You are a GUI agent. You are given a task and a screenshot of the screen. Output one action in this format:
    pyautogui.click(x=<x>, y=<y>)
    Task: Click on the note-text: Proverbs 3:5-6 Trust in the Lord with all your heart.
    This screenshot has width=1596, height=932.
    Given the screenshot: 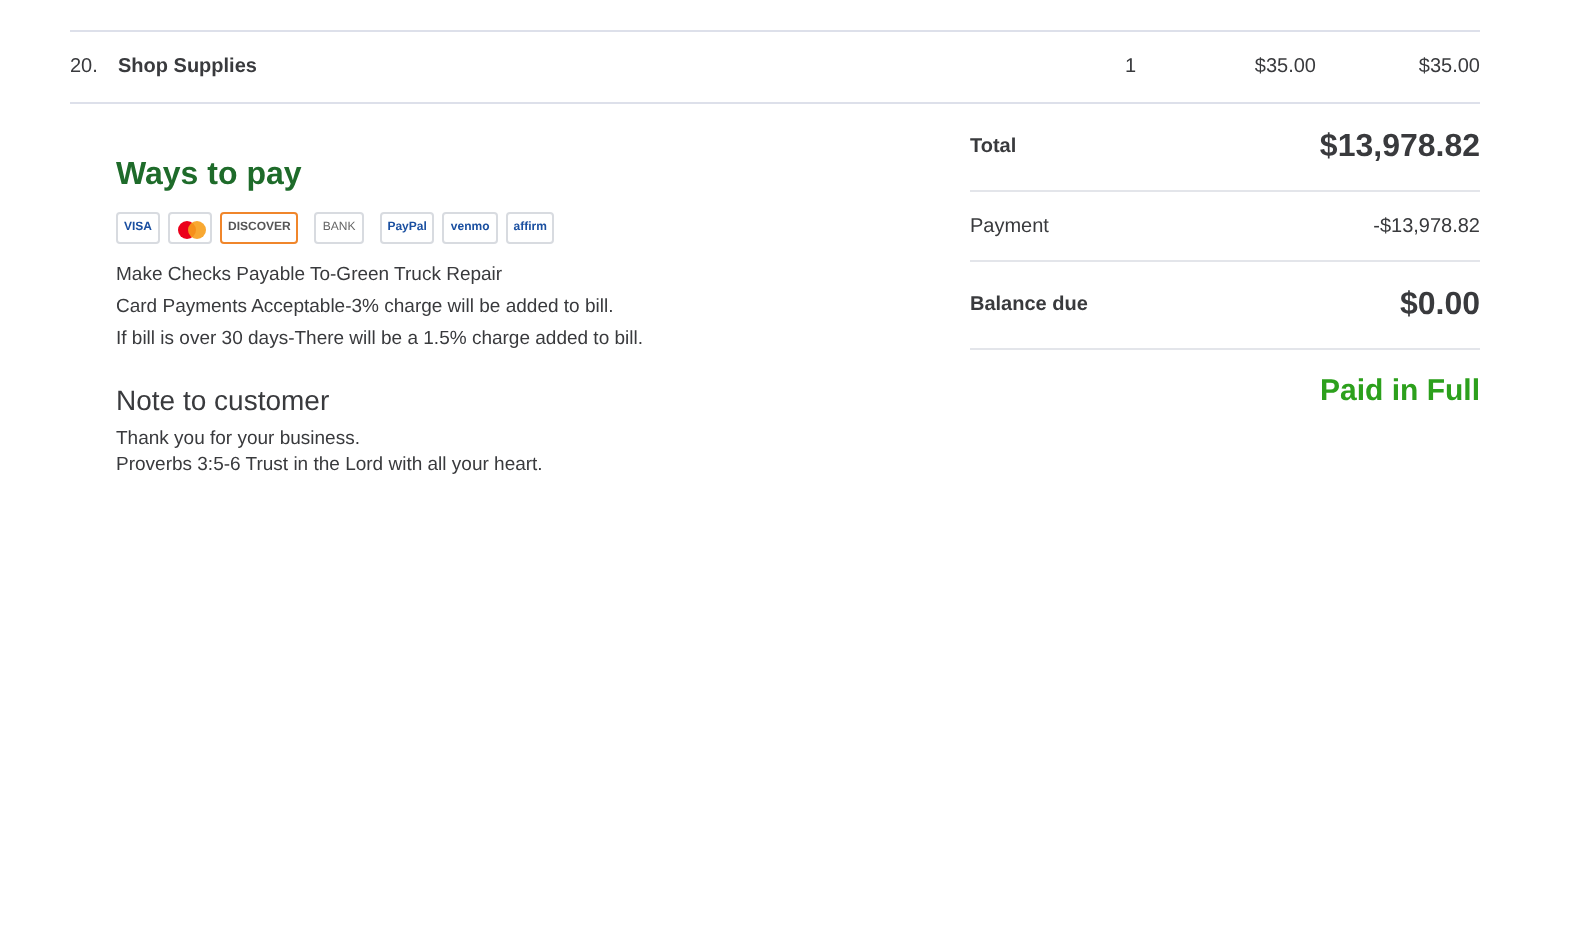 What is the action you would take?
    pyautogui.click(x=330, y=465)
    